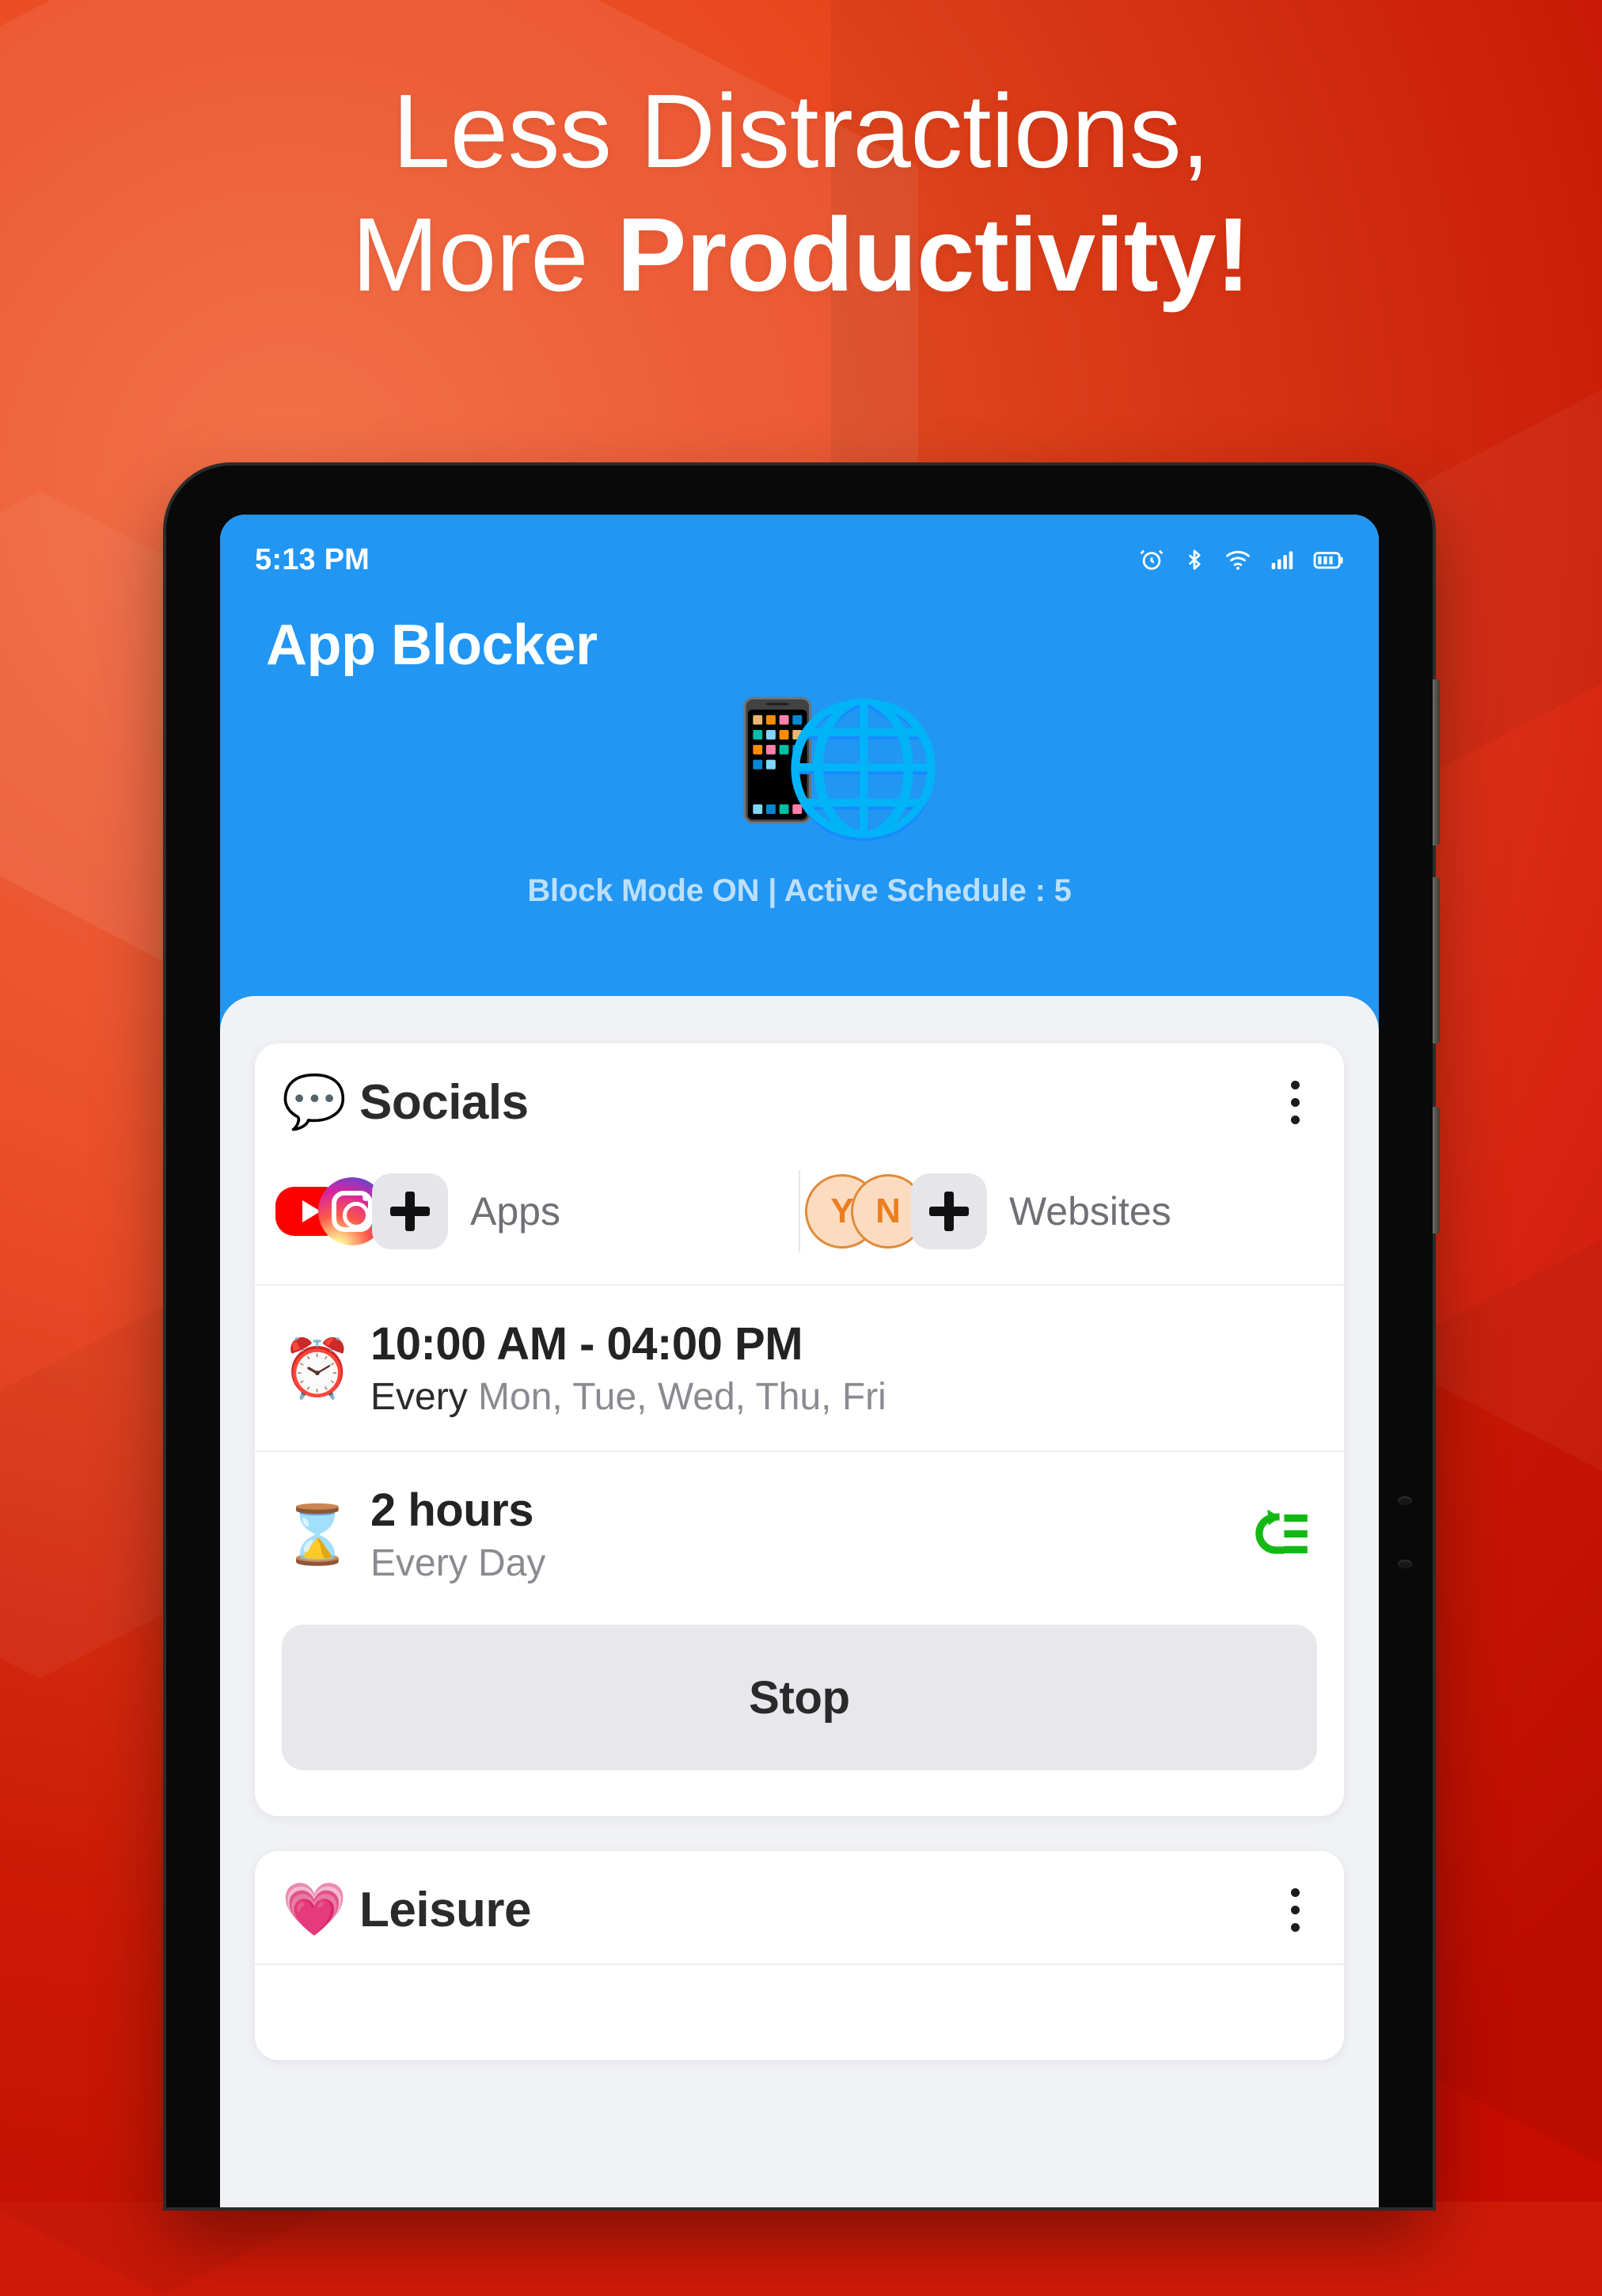  I want to click on card-title: Socials, so click(444, 1102).